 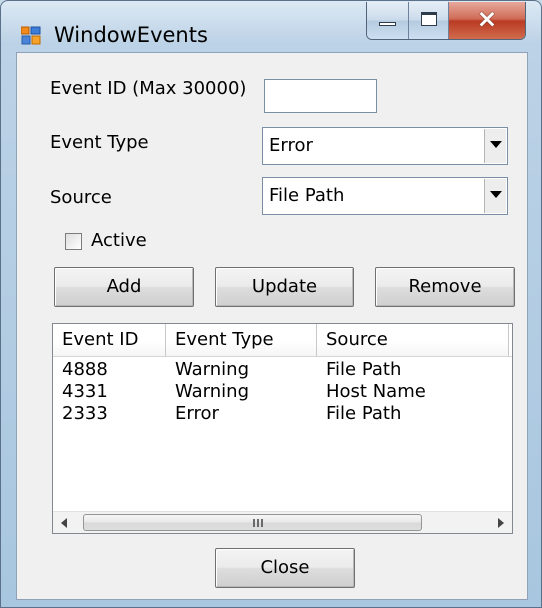 I want to click on list-item: 4331 Warning Host Name, so click(x=282, y=392).